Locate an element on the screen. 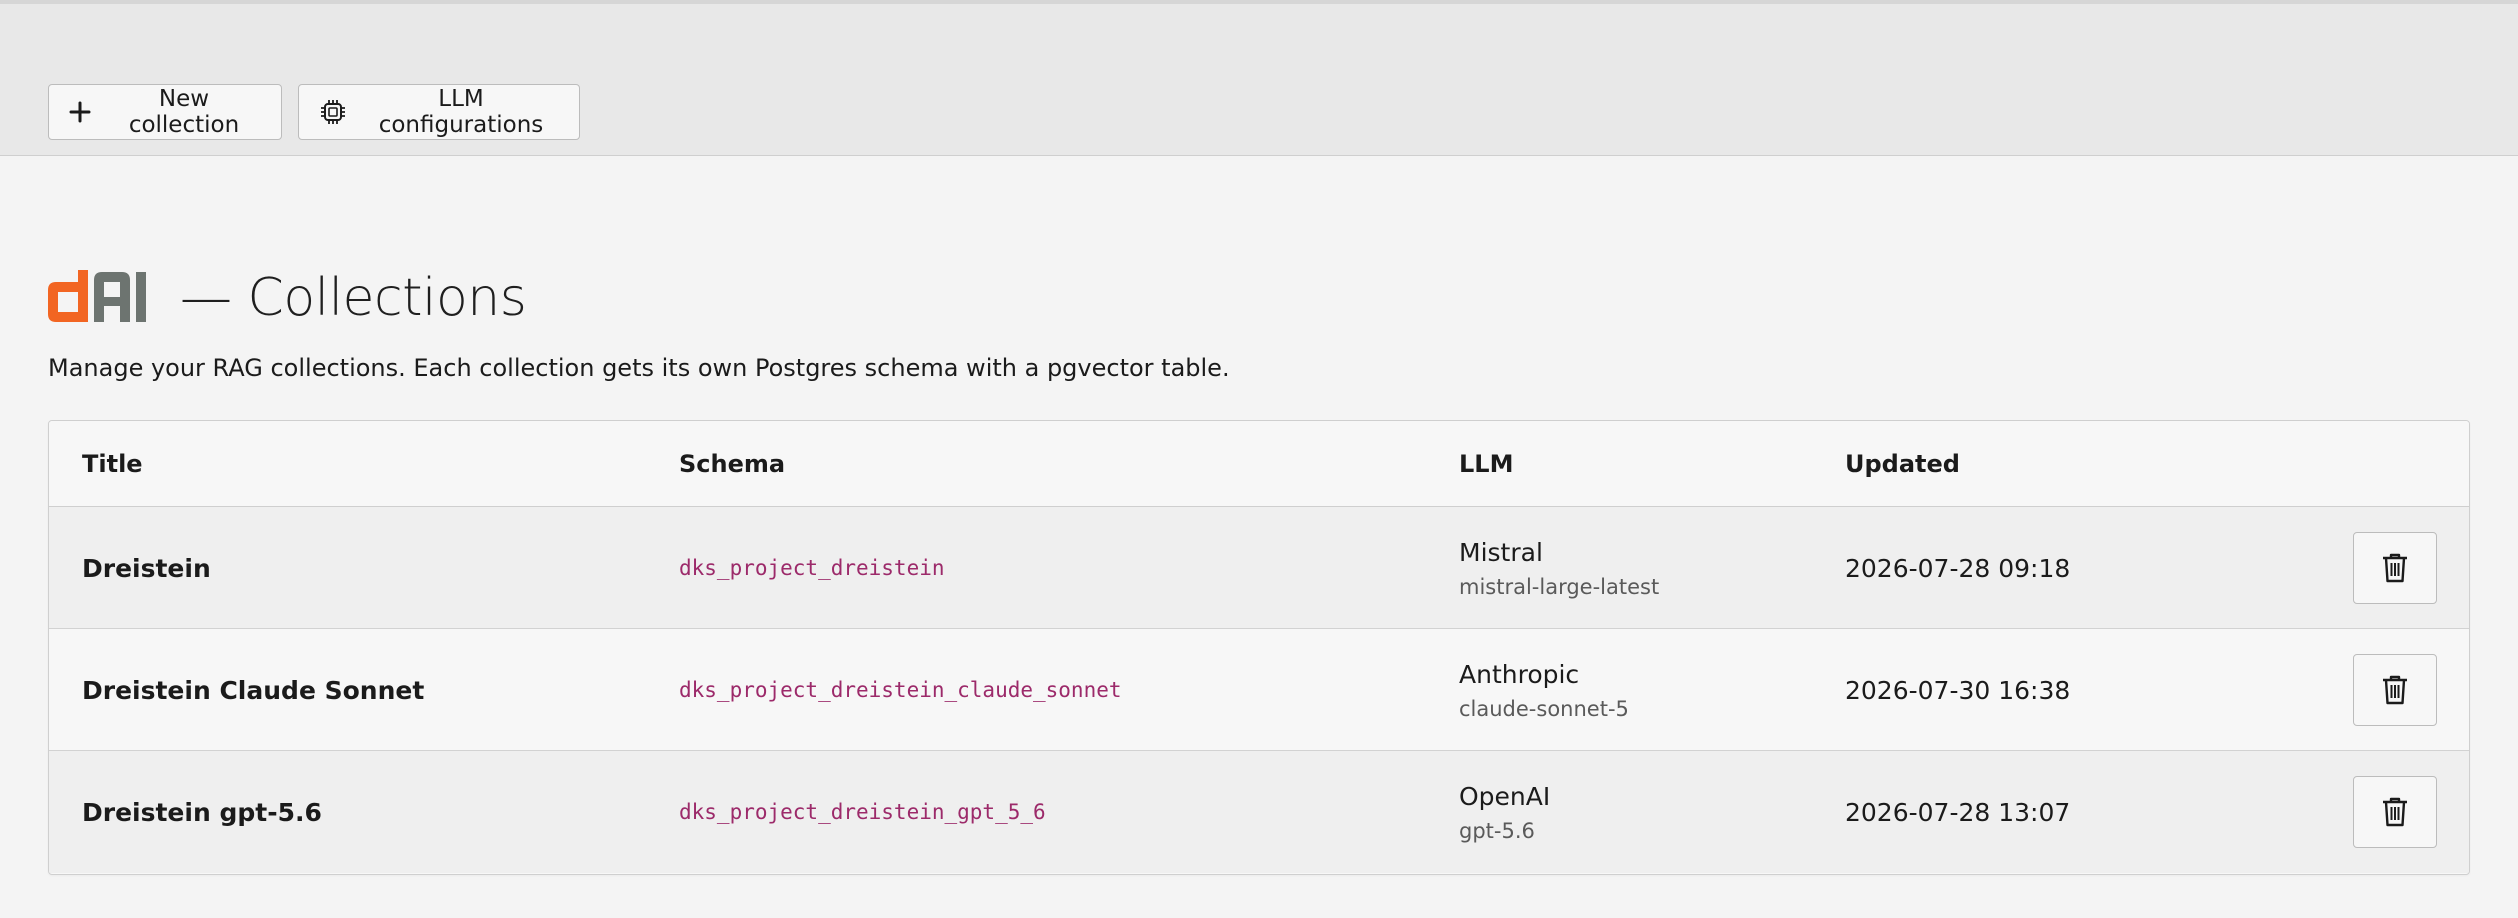 The width and height of the screenshot is (2518, 918). llm-provider: Anthropic is located at coordinates (1519, 674).